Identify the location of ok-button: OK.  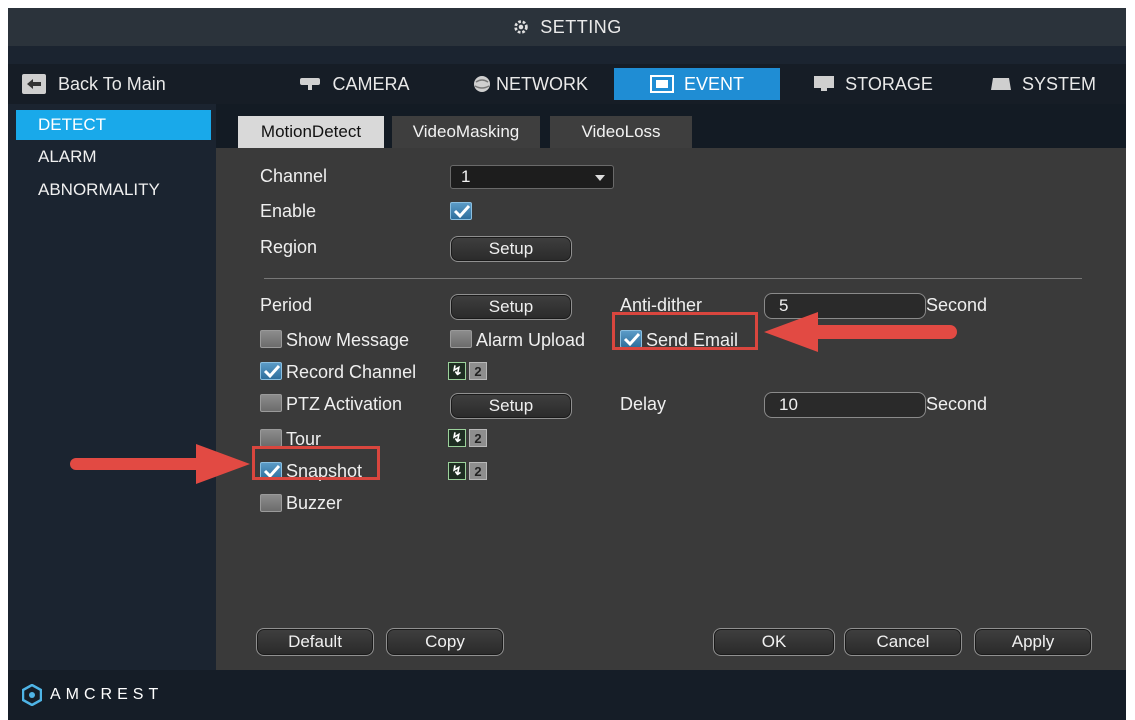
(774, 642).